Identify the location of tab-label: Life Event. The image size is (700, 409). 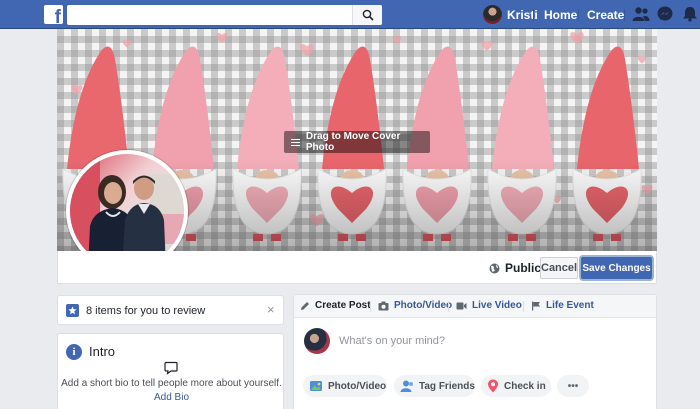
(570, 305).